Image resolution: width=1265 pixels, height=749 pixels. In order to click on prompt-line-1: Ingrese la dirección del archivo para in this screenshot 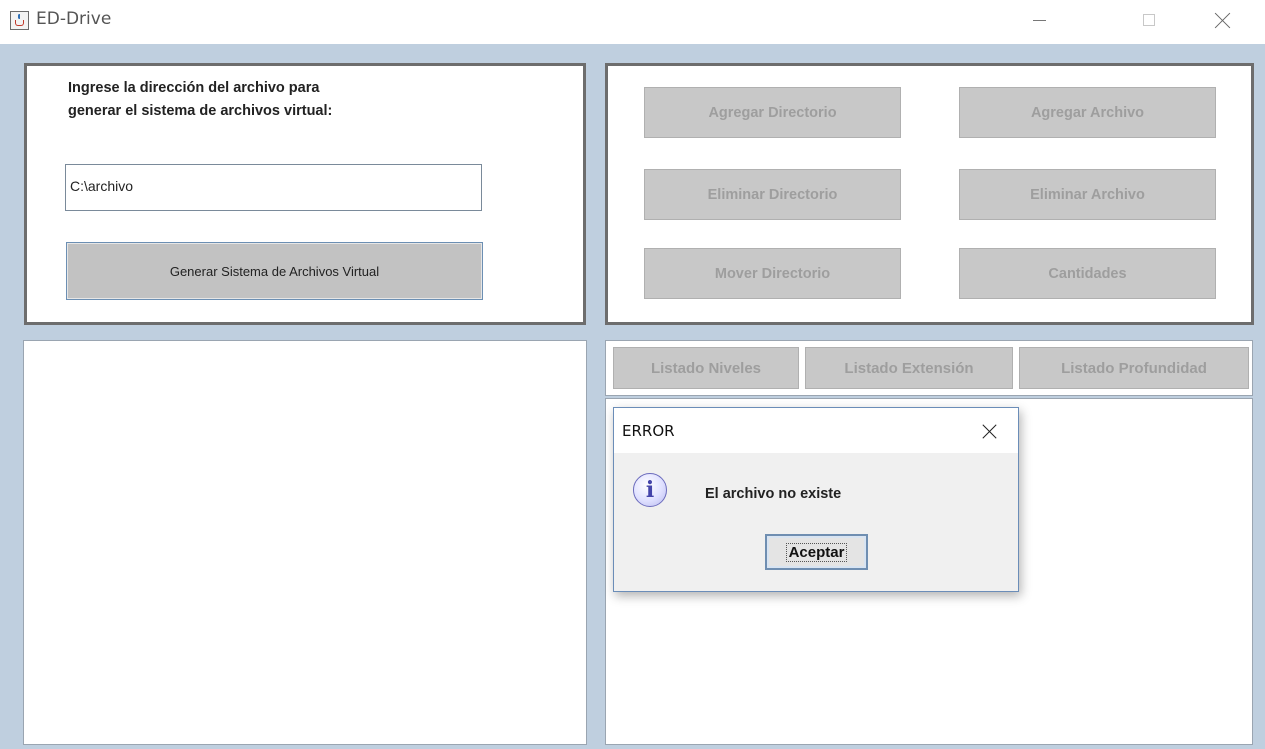, I will do `click(194, 88)`.